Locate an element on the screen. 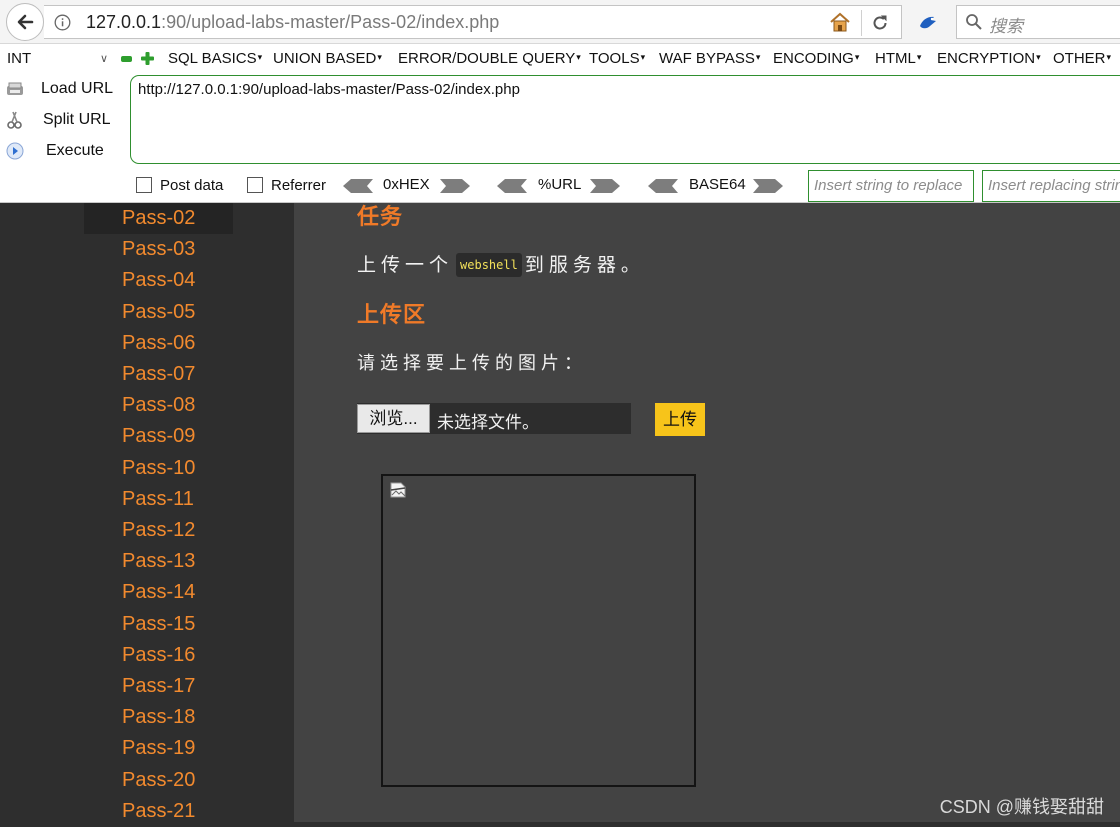 Image resolution: width=1120 pixels, height=827 pixels. no-file-text: 未选择文件。 is located at coordinates (488, 422).